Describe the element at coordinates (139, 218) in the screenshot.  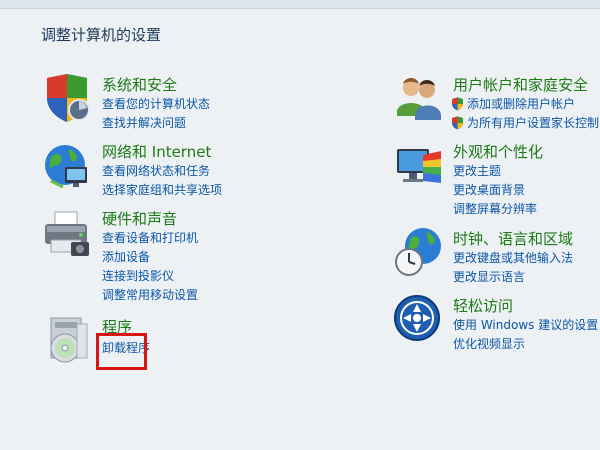
I see `category-title-hardware-sound: 硬件和声音` at that location.